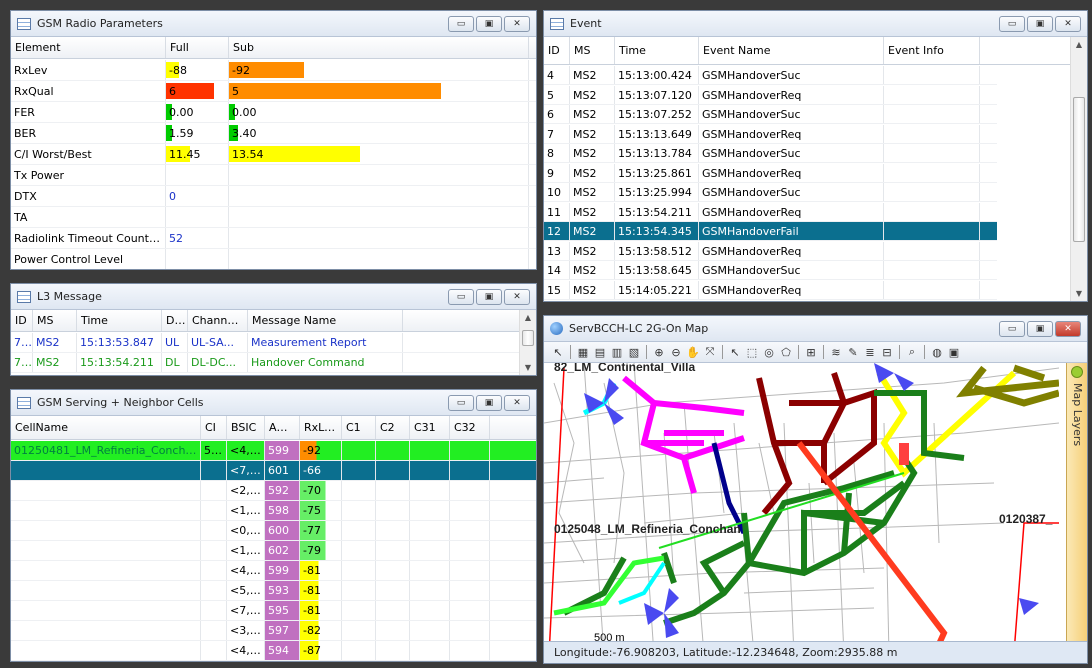 Image resolution: width=1092 pixels, height=668 pixels. I want to click on layer-add-icon: ≣, so click(870, 352).